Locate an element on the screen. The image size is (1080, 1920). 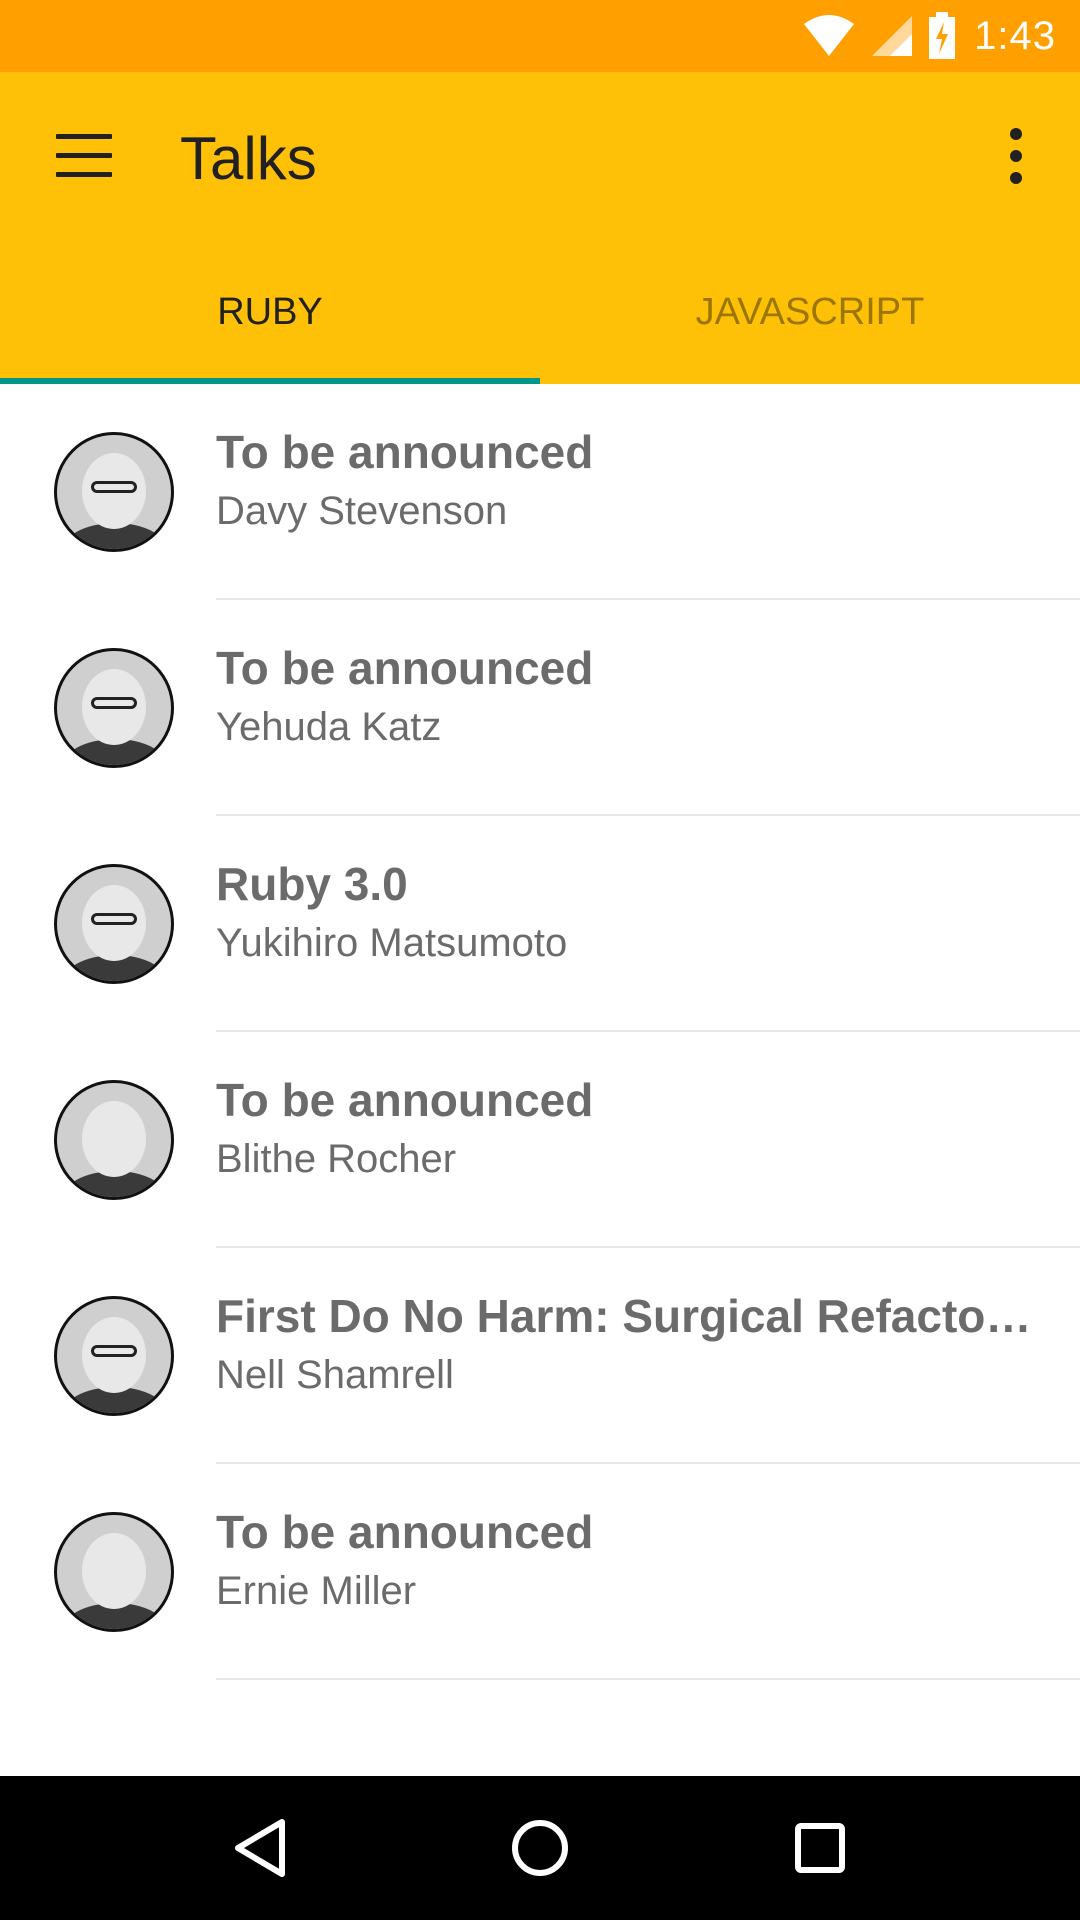
status-bar: 1:43 is located at coordinates (540, 36).